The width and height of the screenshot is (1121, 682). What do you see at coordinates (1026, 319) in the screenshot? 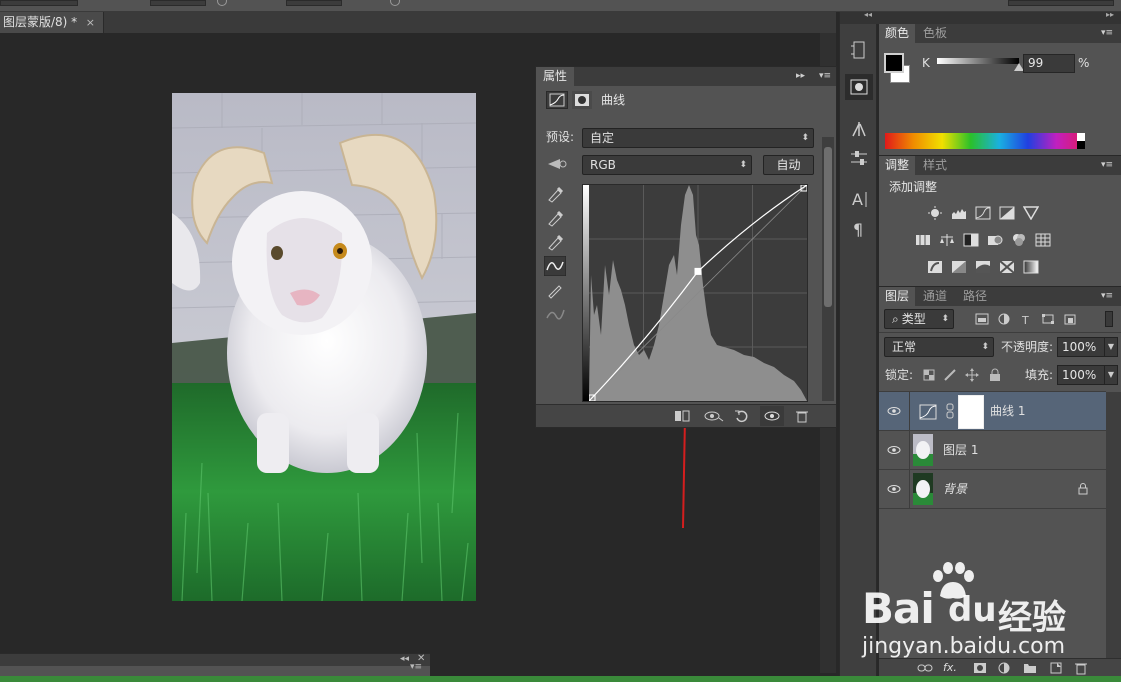
I see `filter-type-icon: T` at bounding box center [1026, 319].